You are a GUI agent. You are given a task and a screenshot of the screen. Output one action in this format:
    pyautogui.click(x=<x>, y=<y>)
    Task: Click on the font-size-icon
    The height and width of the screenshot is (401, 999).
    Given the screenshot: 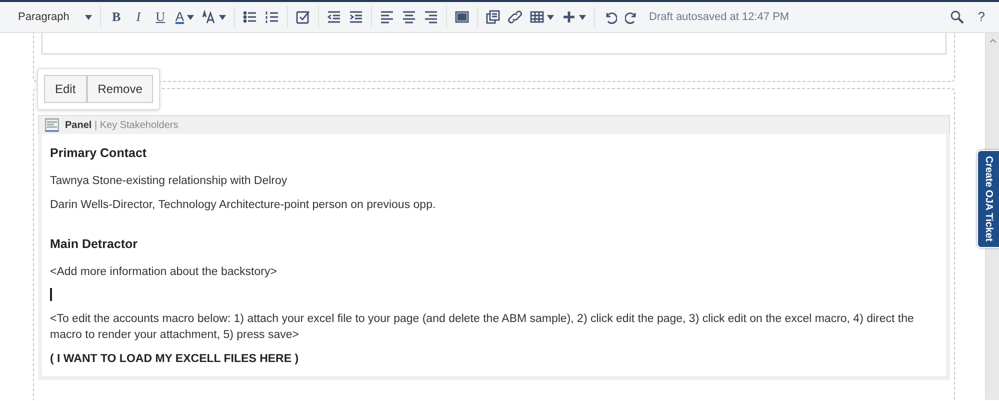 What is the action you would take?
    pyautogui.click(x=209, y=17)
    